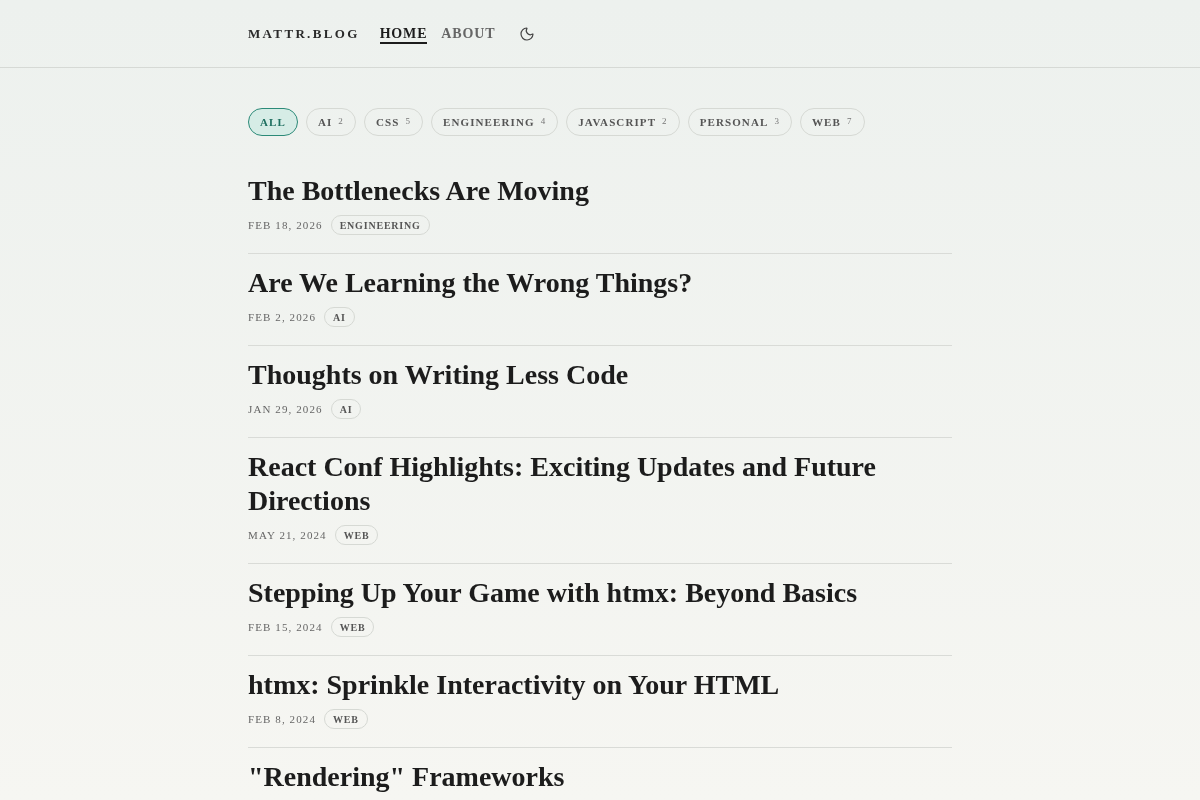  Describe the element at coordinates (600, 283) in the screenshot. I see `post-title: Are We Learning the Wrong Things?` at that location.